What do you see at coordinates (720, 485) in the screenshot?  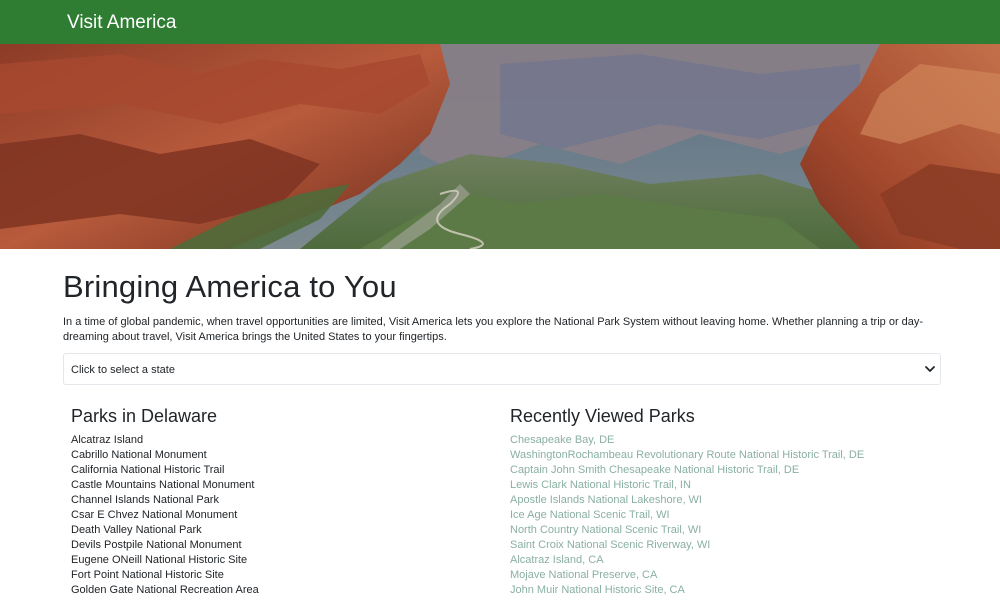 I see `recent-park-link: Lewis Clark National Historic Trail, IN` at bounding box center [720, 485].